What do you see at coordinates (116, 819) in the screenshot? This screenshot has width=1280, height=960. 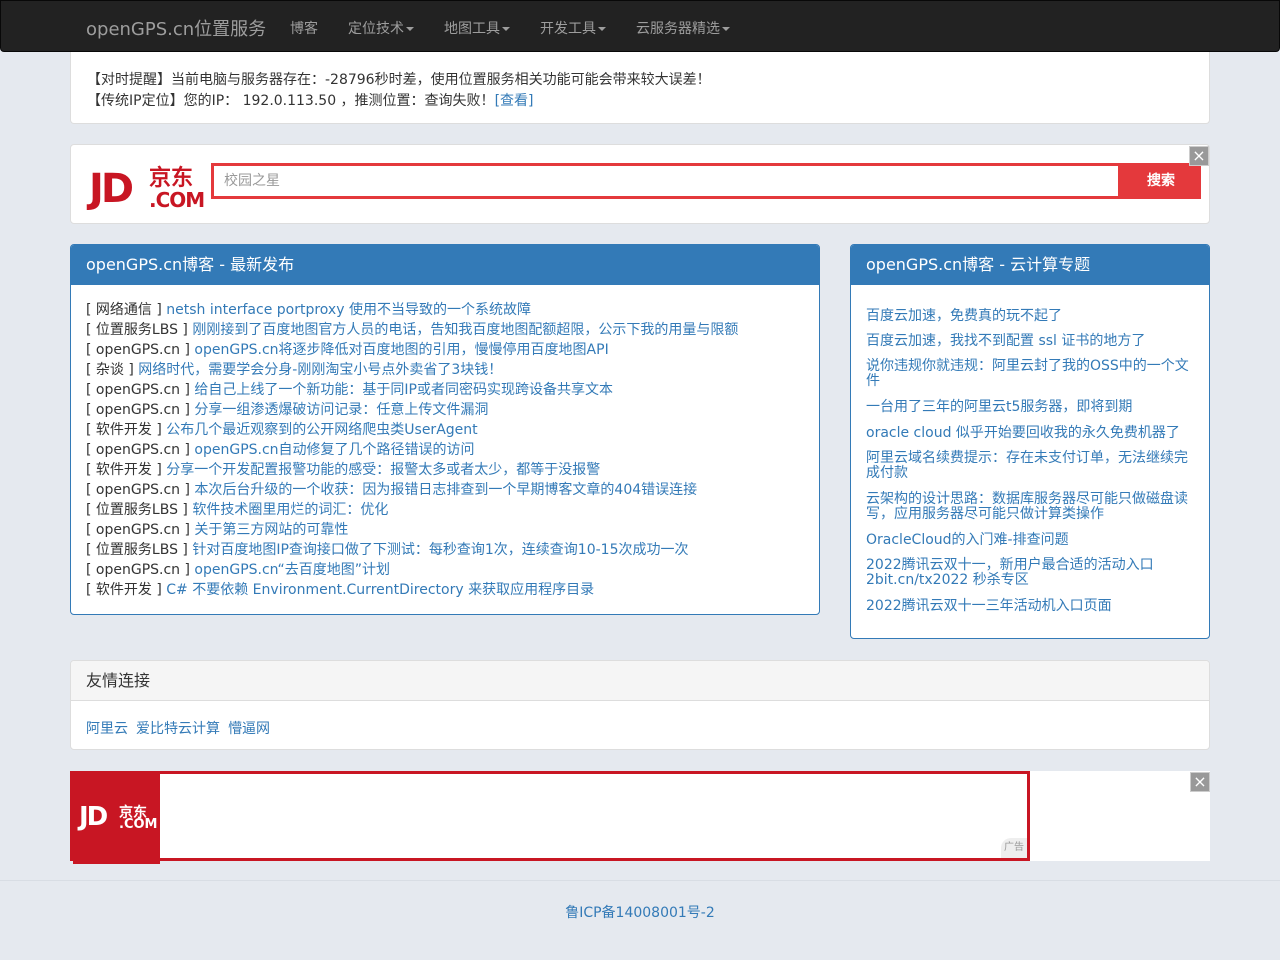 I see `jd-banner-logo: JD 京东 .COM` at bounding box center [116, 819].